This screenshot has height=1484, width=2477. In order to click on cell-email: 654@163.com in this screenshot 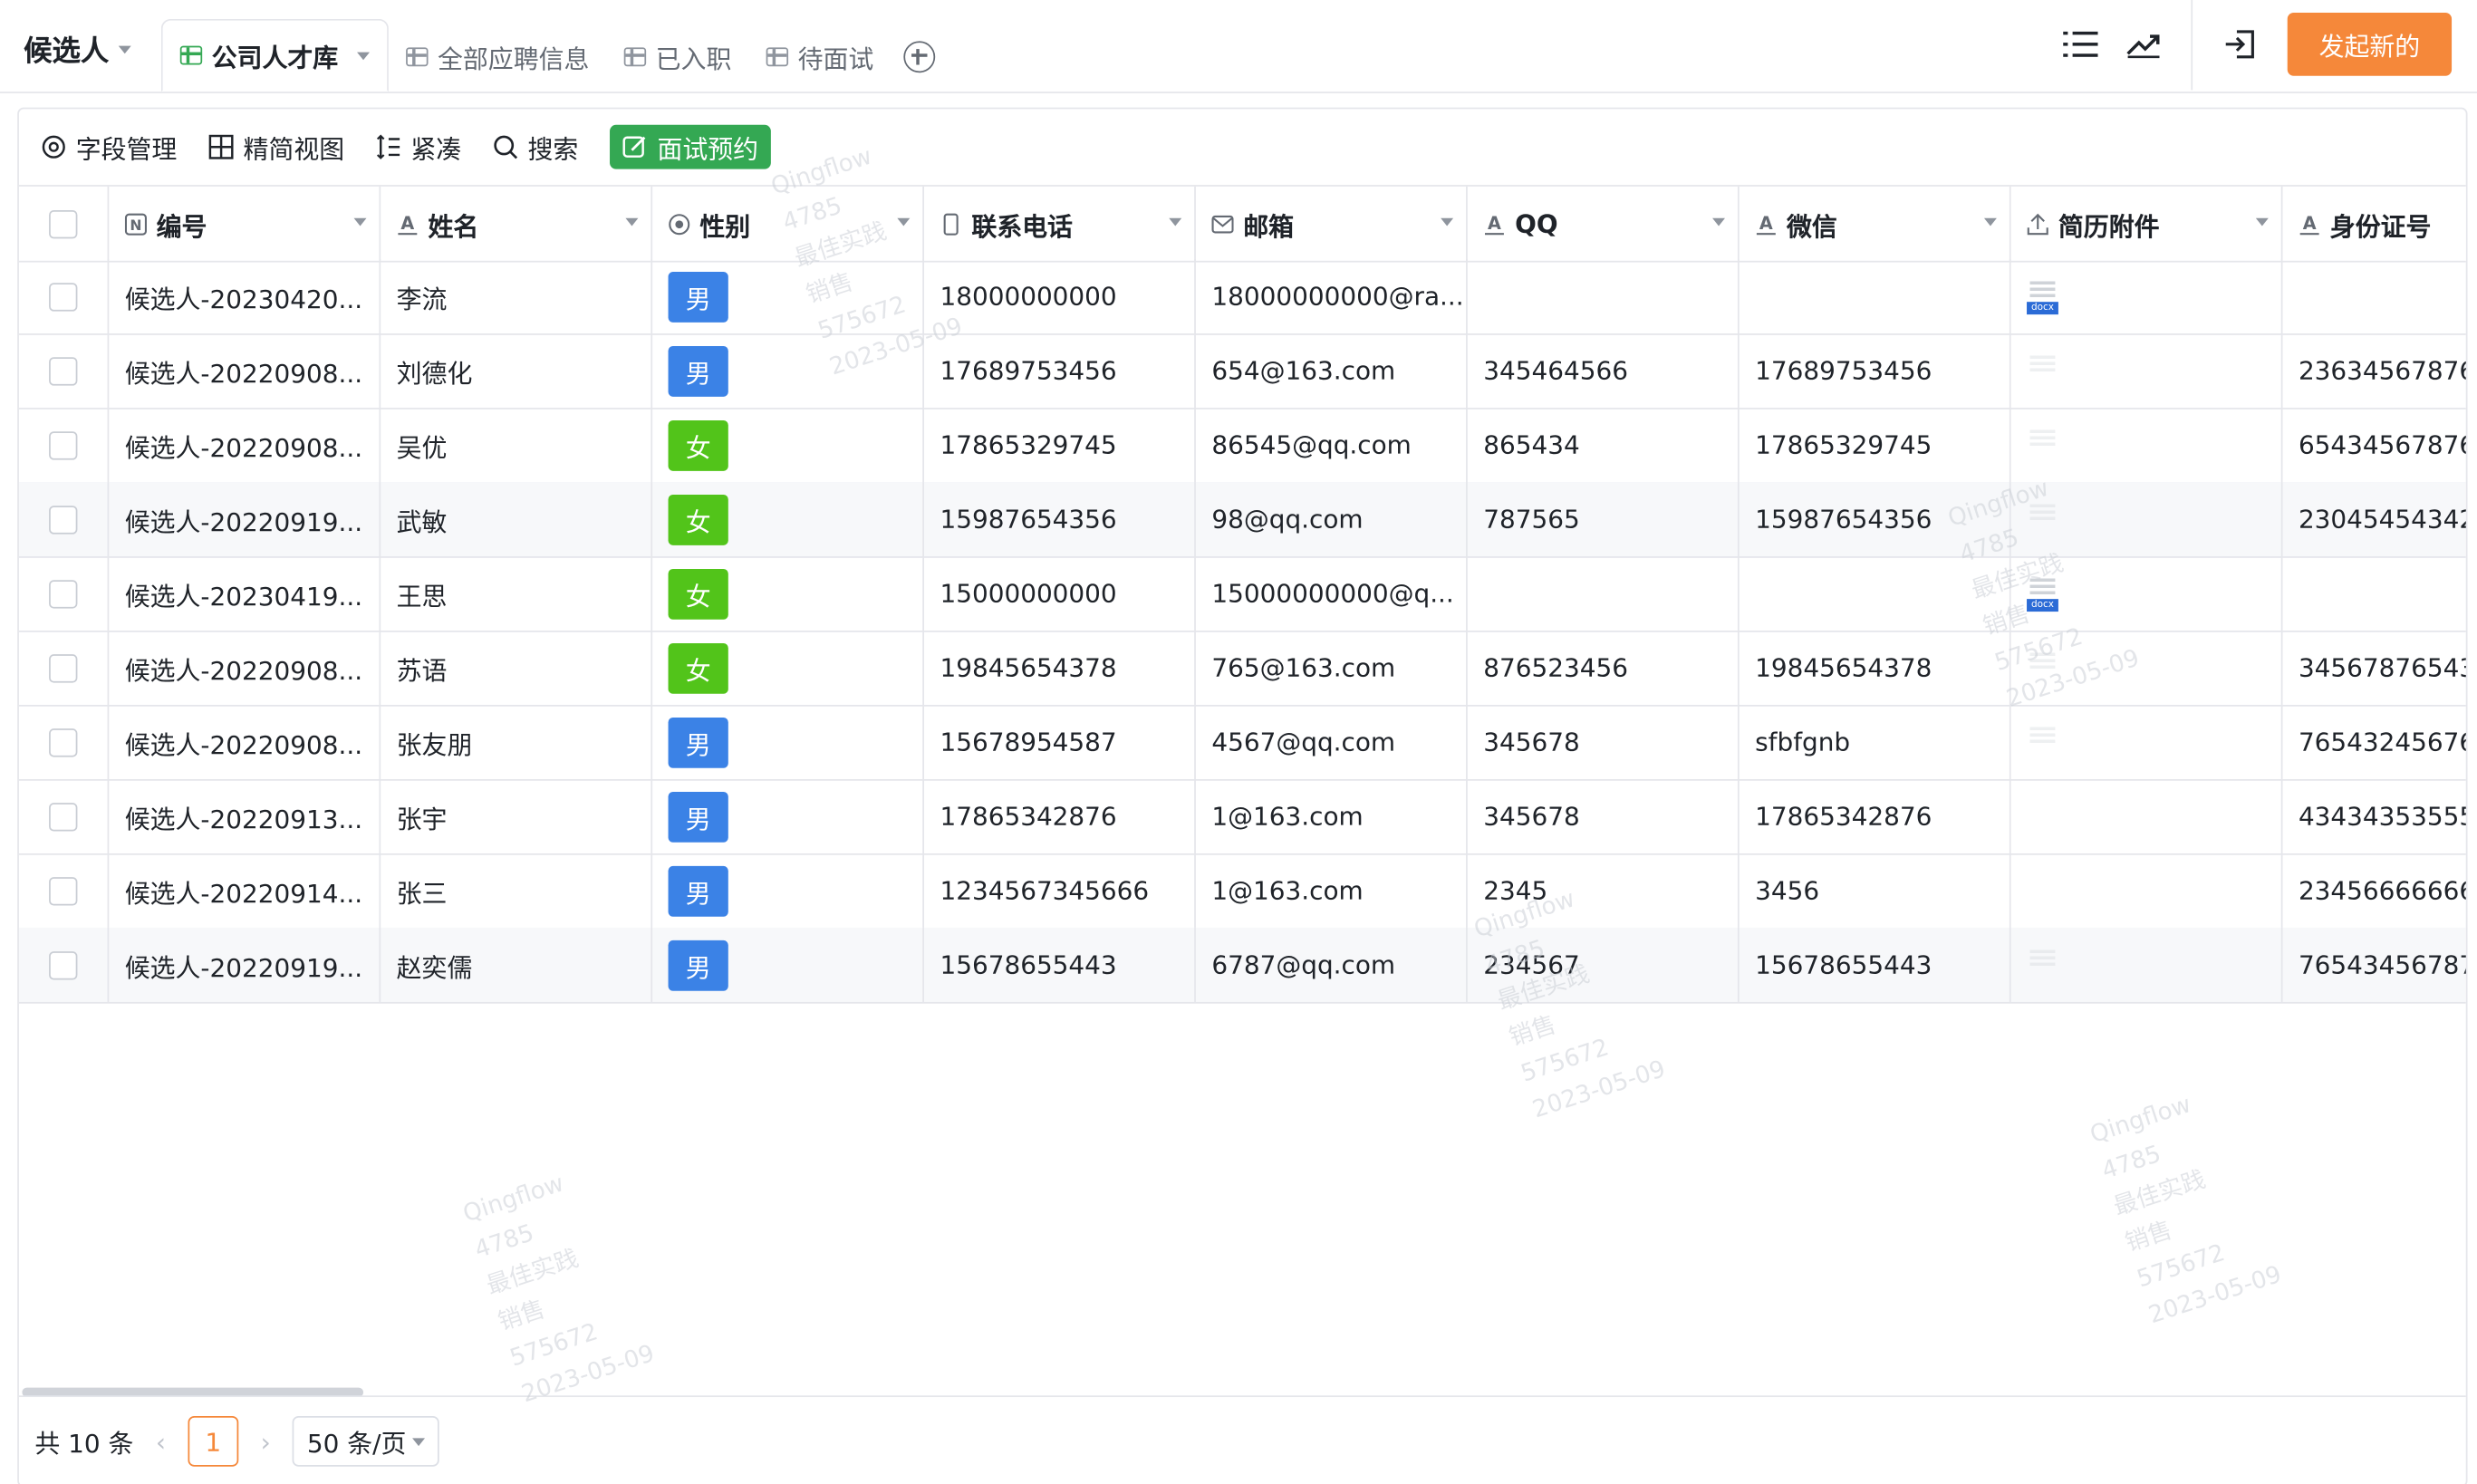, I will do `click(1332, 371)`.